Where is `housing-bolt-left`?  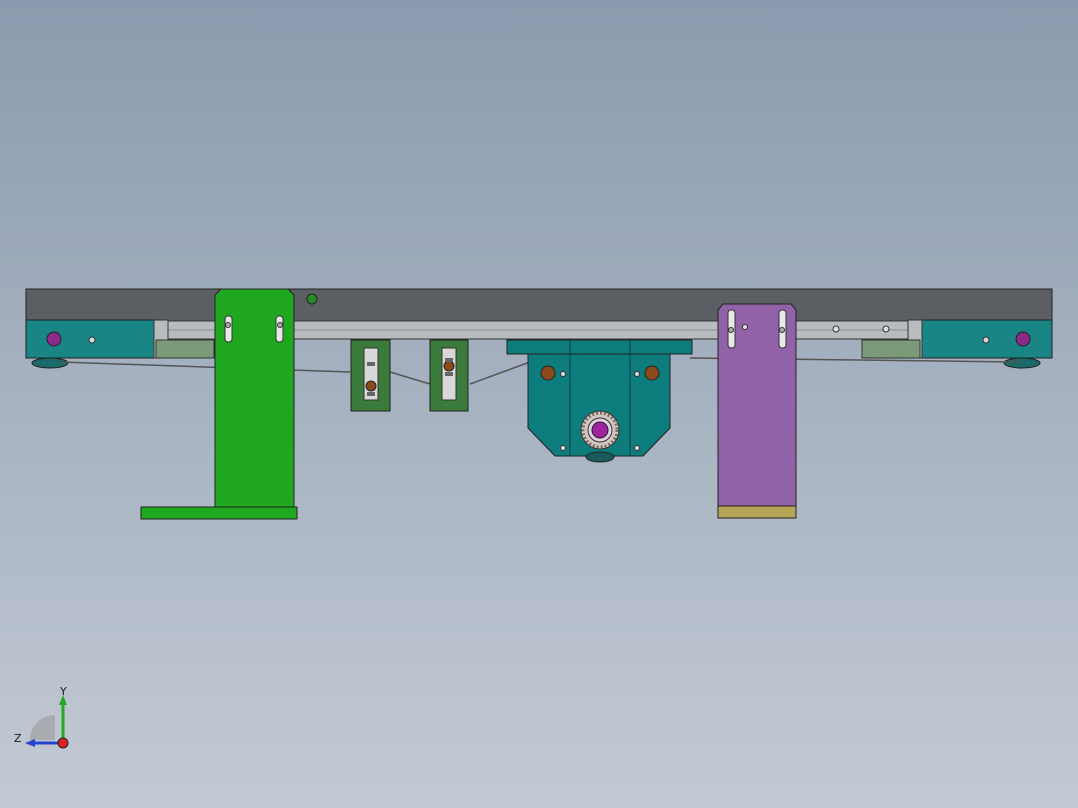 housing-bolt-left is located at coordinates (548, 373).